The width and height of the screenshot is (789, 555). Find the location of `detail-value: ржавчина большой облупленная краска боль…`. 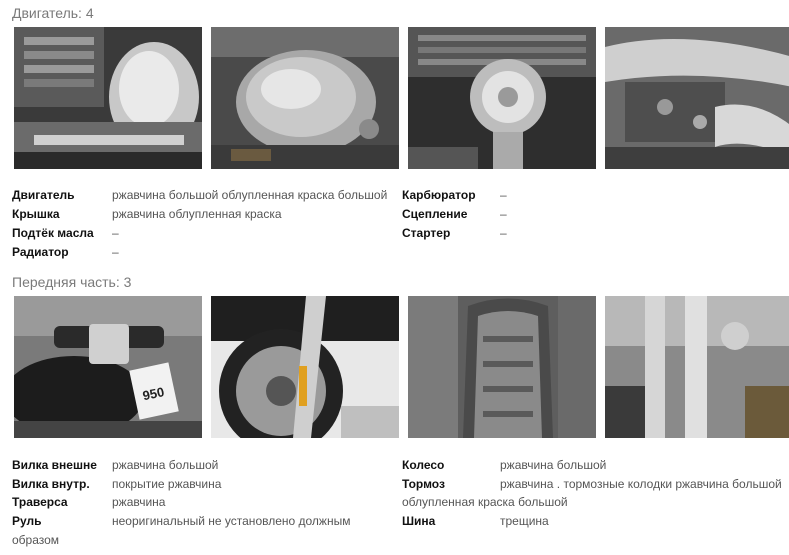

detail-value: ржавчина большой облупленная краска боль… is located at coordinates (250, 195).